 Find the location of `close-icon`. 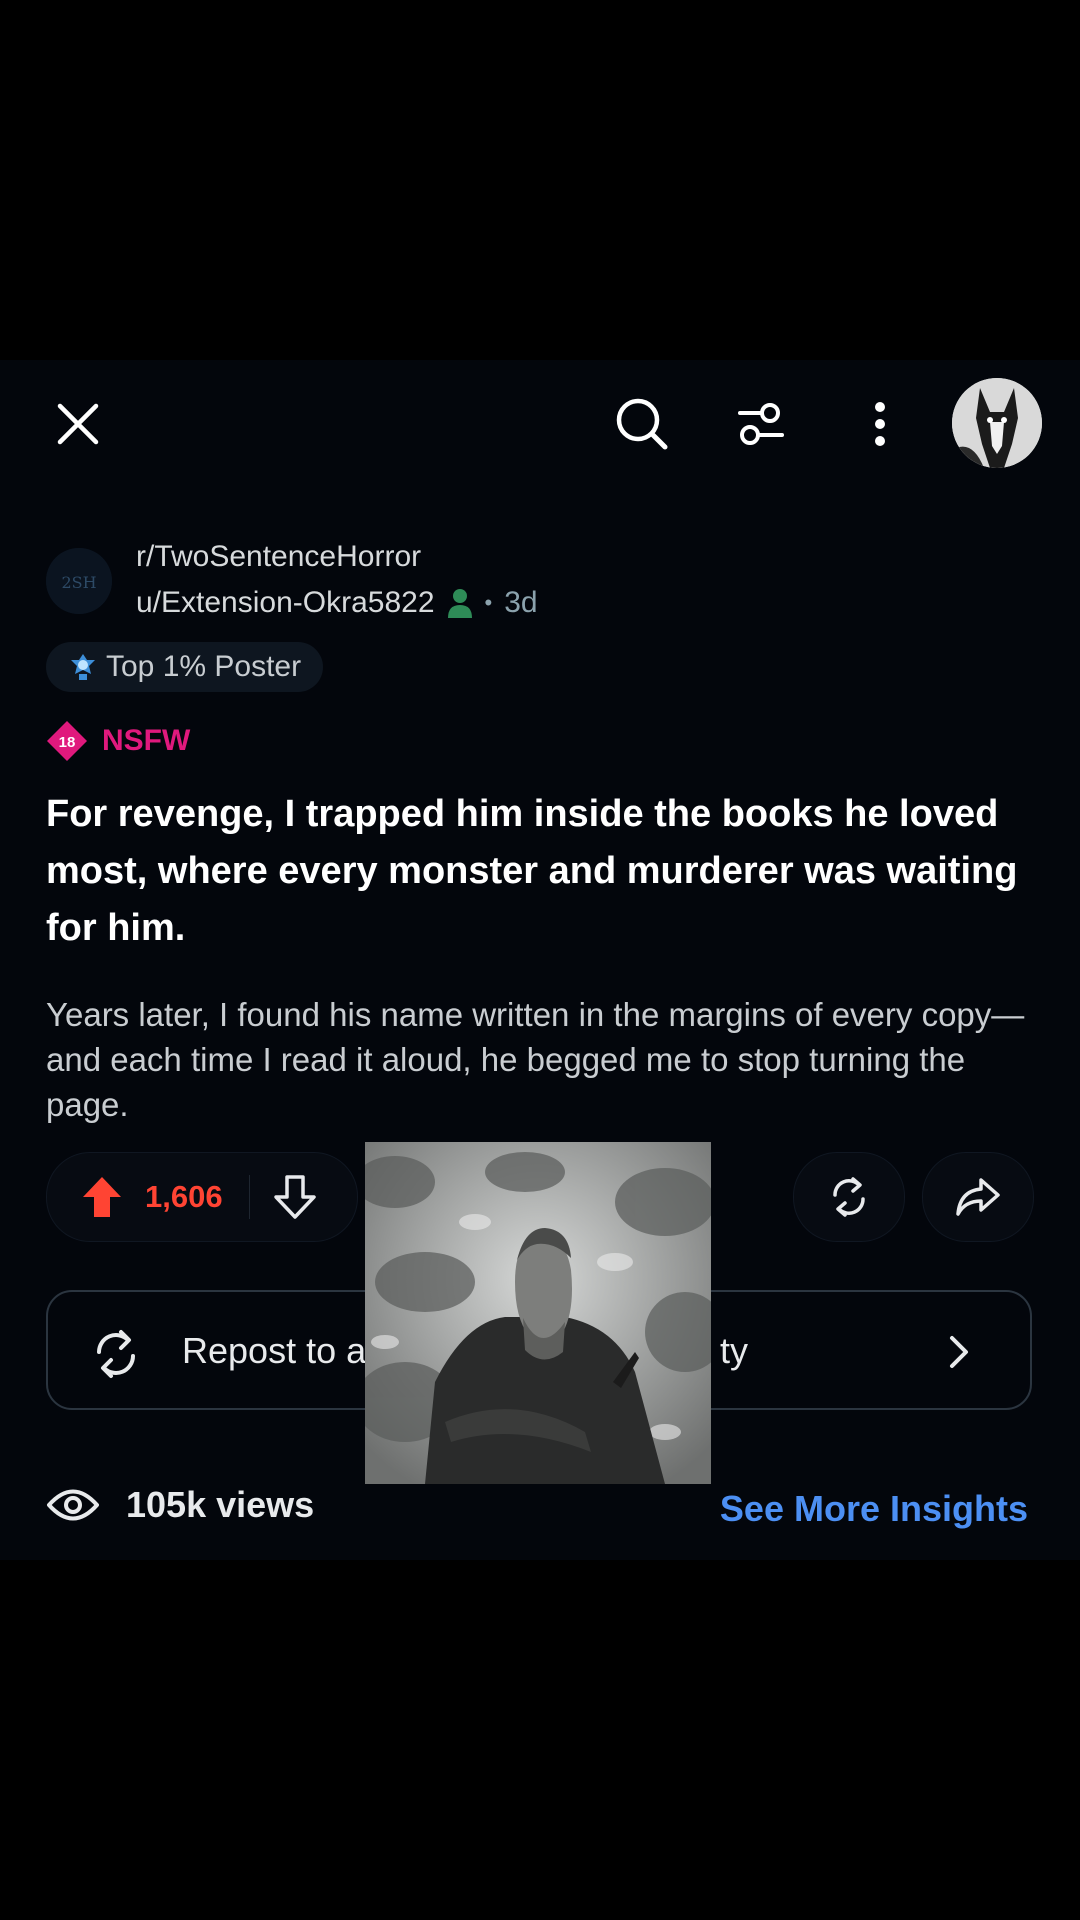

close-icon is located at coordinates (78, 424).